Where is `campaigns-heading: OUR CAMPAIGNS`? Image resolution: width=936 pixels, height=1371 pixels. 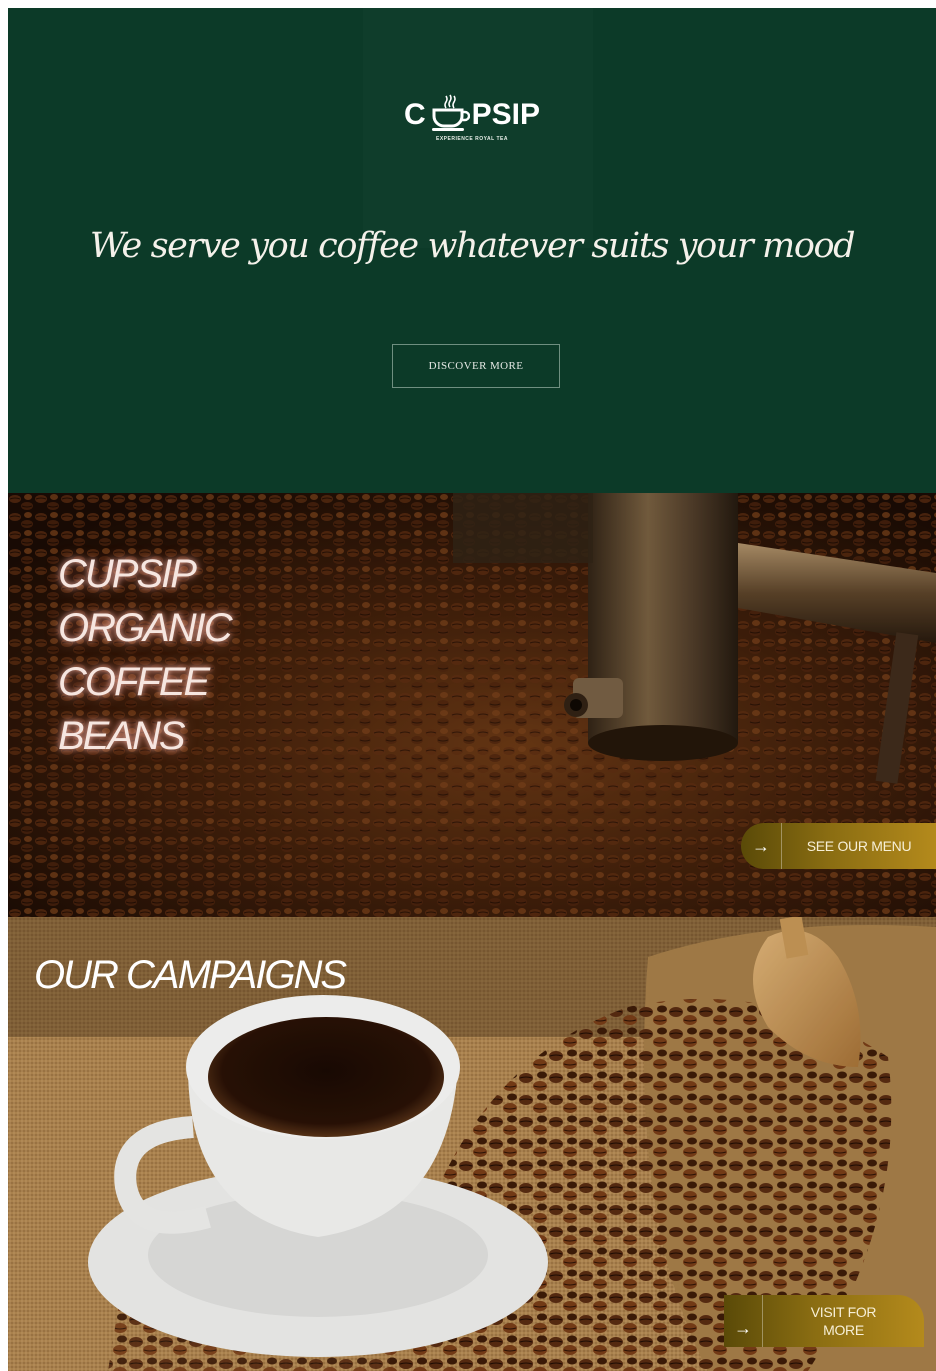
campaigns-heading: OUR CAMPAIGNS is located at coordinates (190, 975).